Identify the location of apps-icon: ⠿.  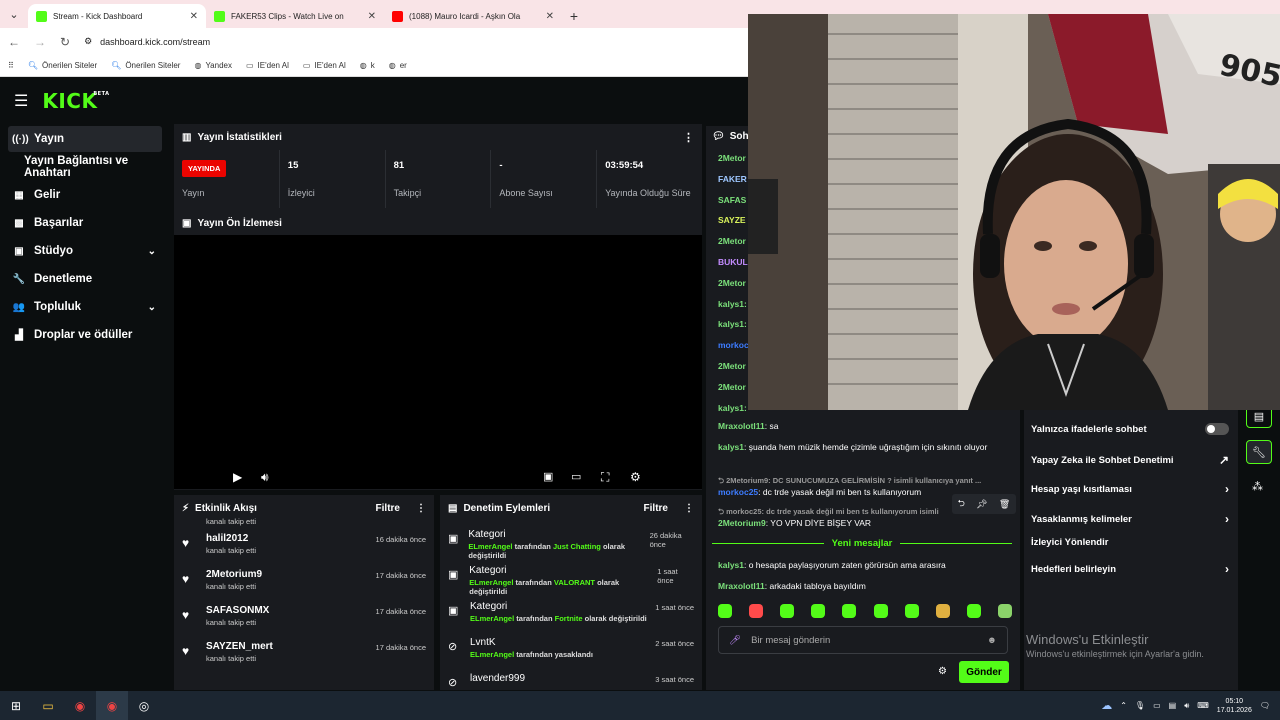
(11, 65).